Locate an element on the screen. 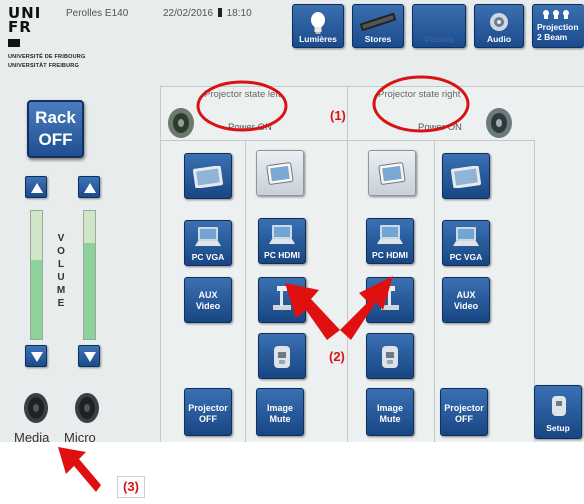  projector-state-left: Projector state left is located at coordinates (242, 94).